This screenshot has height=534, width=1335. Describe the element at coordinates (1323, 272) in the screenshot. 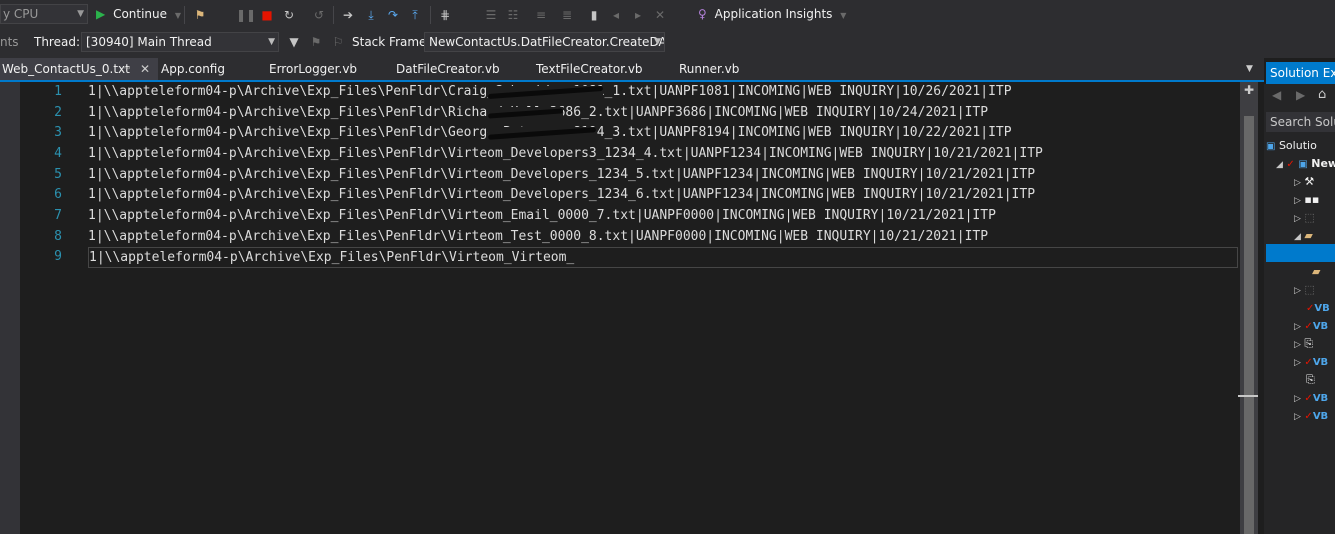

I see `tree-item-subfolder: ▰` at that location.